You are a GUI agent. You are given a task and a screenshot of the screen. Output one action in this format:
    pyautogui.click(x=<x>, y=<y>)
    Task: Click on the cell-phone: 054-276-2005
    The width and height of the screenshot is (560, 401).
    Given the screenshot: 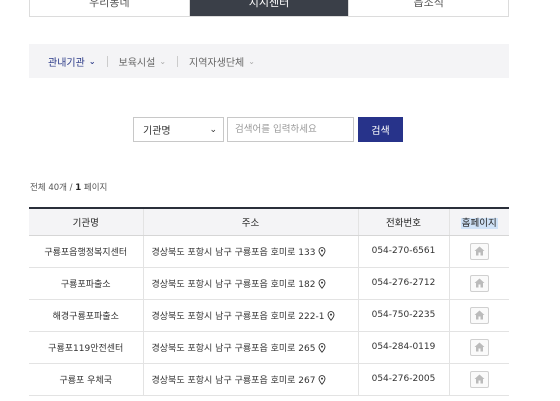 What is the action you would take?
    pyautogui.click(x=403, y=379)
    